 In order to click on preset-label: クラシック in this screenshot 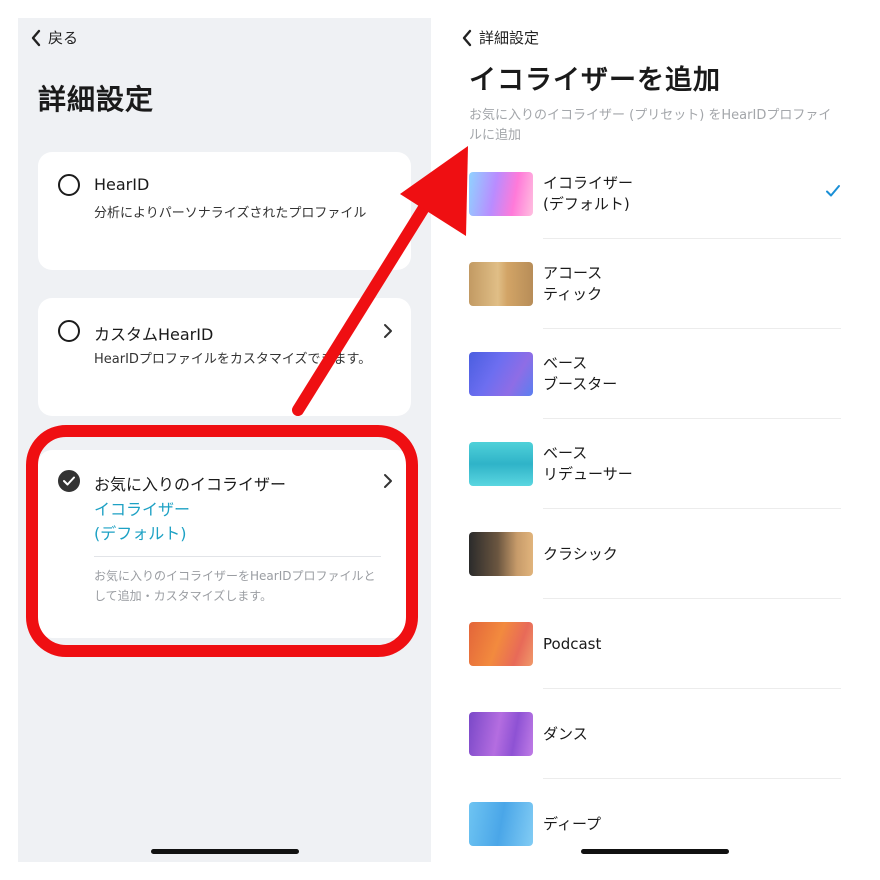, I will do `click(580, 553)`.